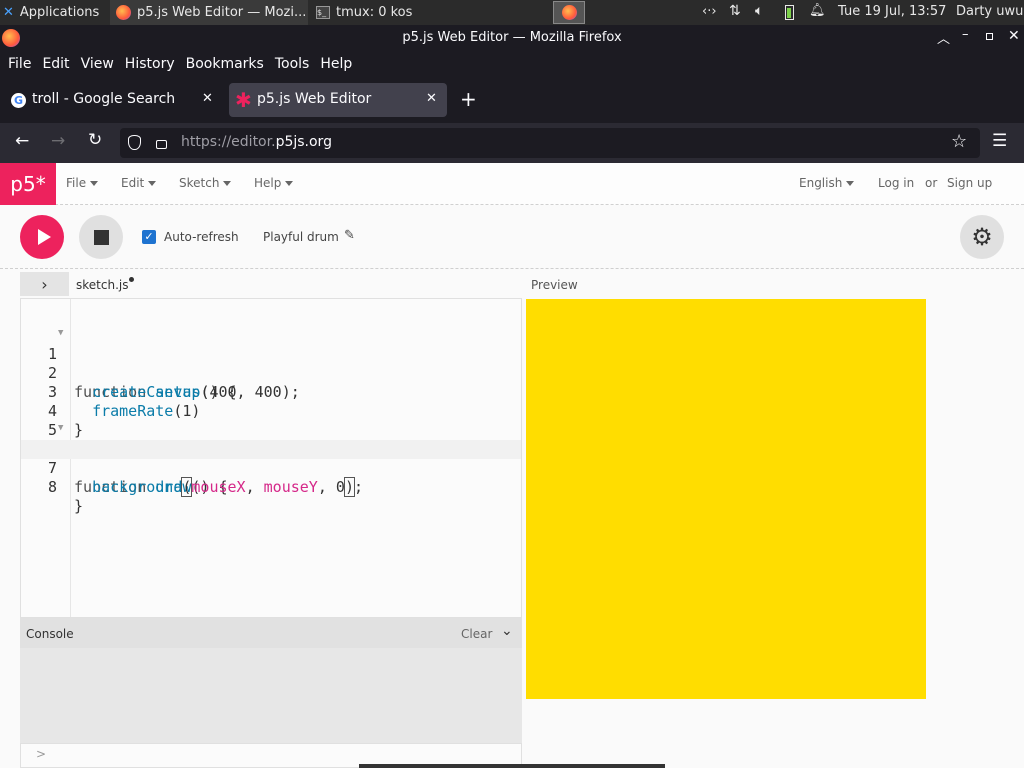  I want to click on stop-icon, so click(101, 237).